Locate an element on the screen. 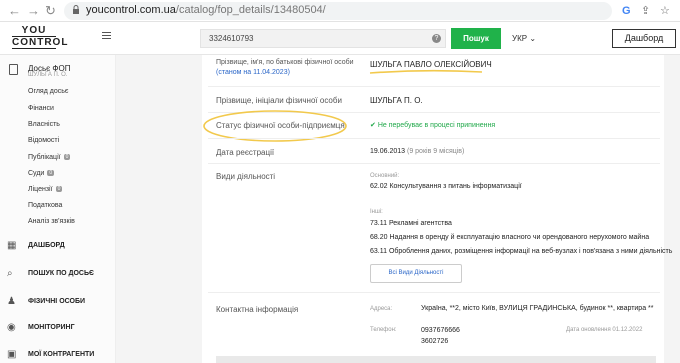 The width and height of the screenshot is (680, 363). horizontal-scrollbar is located at coordinates (436, 359).